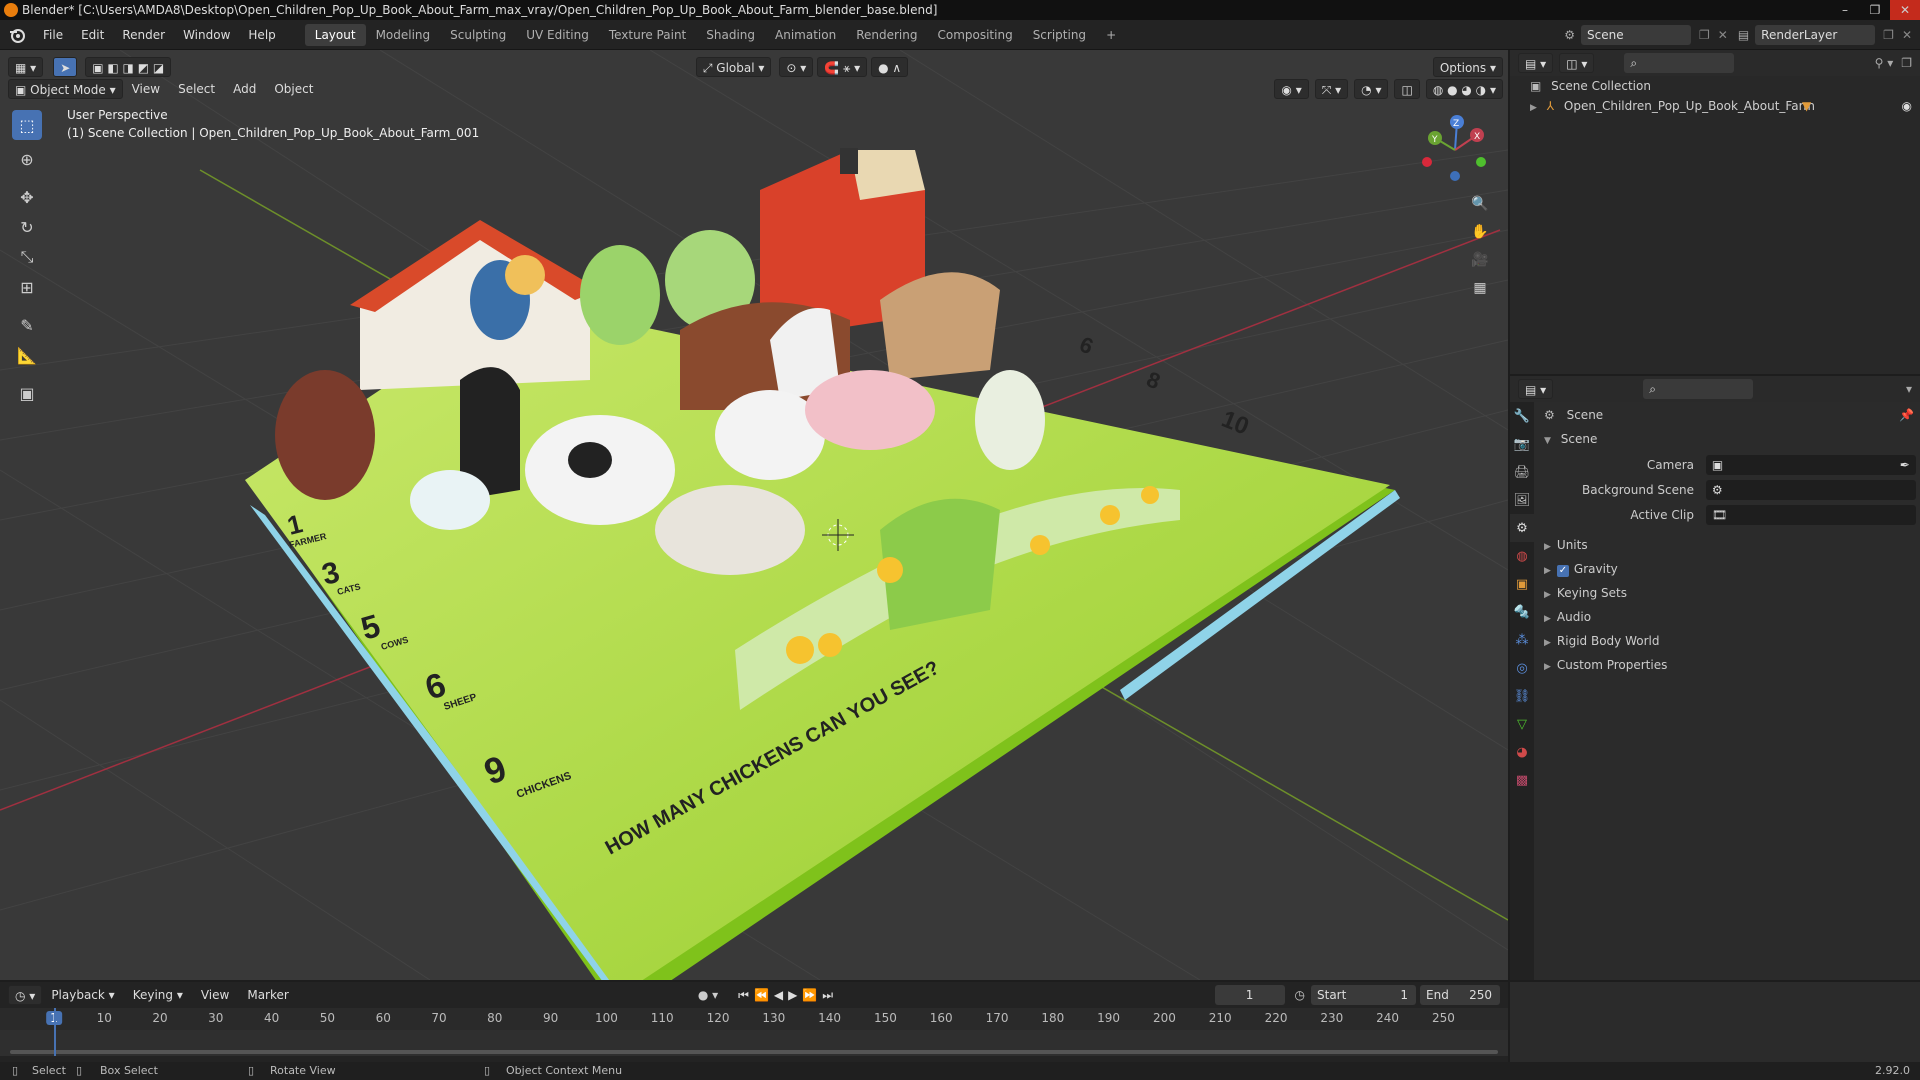 The height and width of the screenshot is (1080, 1920). What do you see at coordinates (1522, 472) in the screenshot?
I see `output-tab-icon: 🖨` at bounding box center [1522, 472].